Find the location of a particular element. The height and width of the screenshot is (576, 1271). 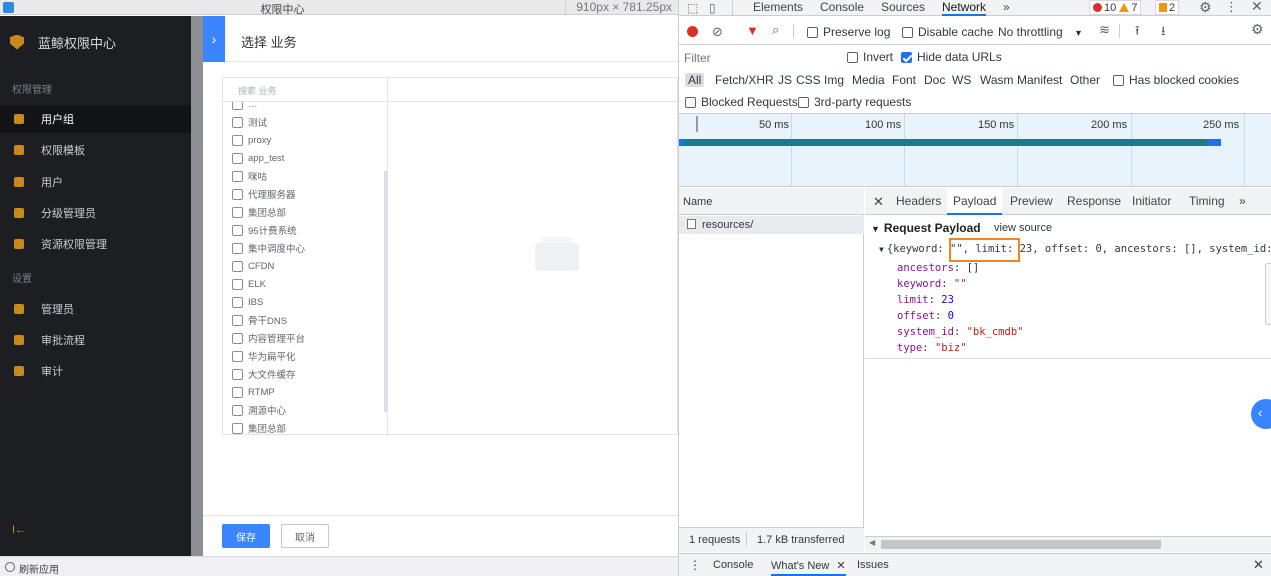

error-count-badge: 10 7 is located at coordinates (1115, 7).